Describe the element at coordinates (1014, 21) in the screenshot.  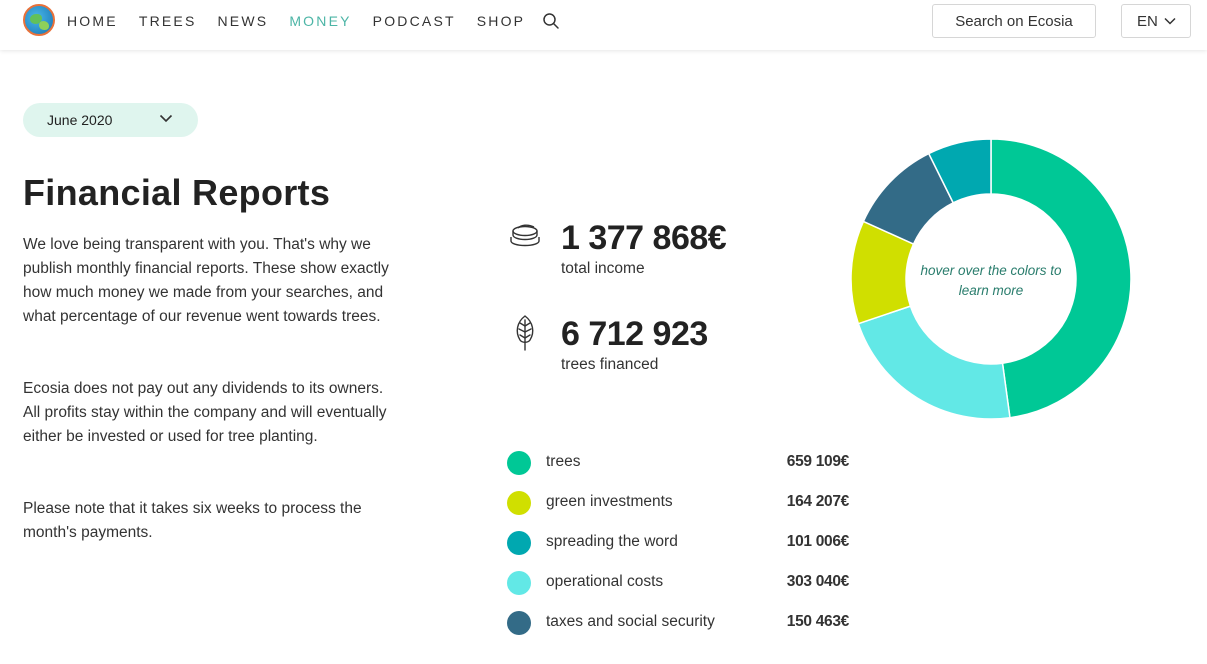
I see `search-on-ecosia-button: Search on Ecosia` at that location.